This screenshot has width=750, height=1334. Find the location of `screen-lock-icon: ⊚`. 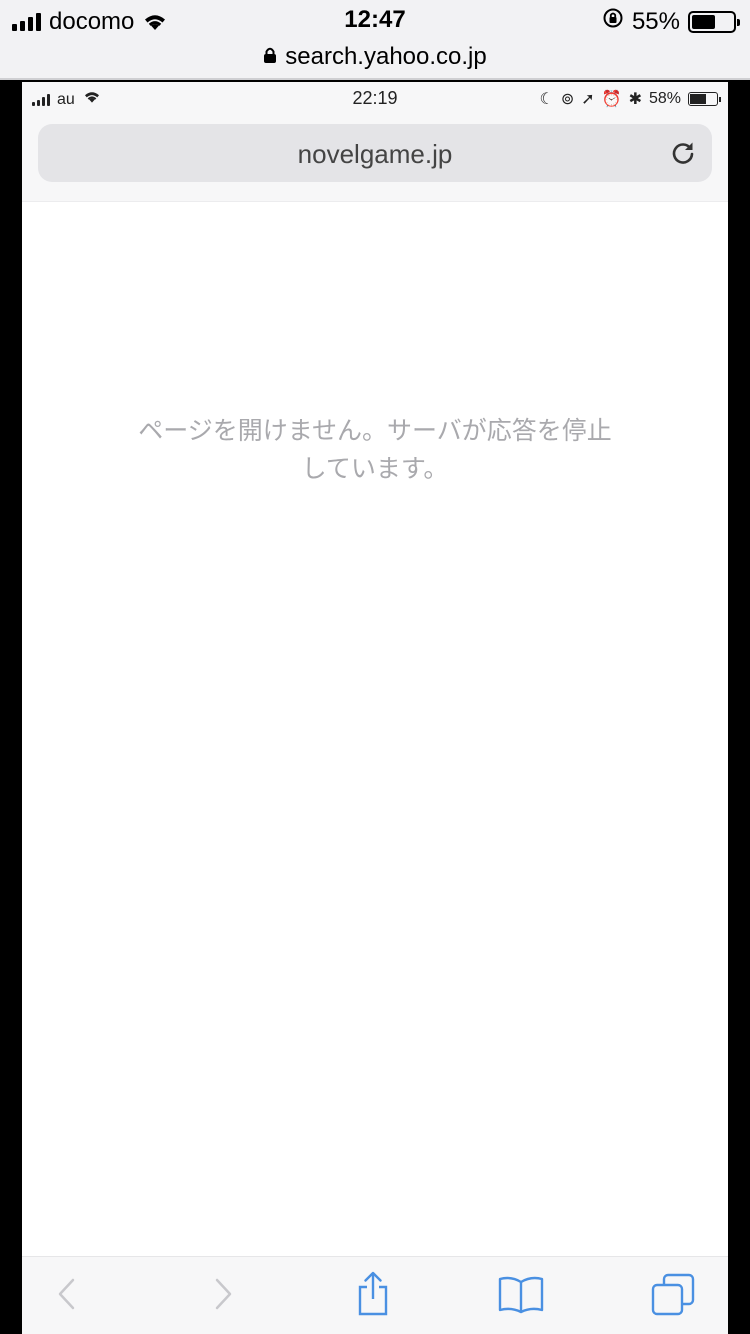

screen-lock-icon: ⊚ is located at coordinates (567, 99).